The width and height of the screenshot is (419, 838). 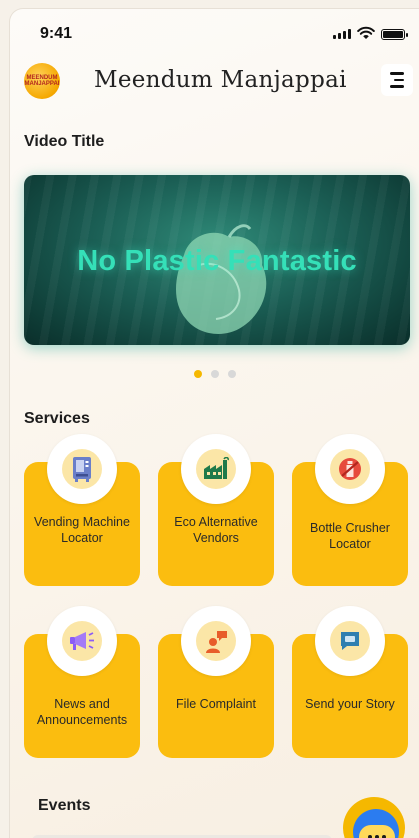 What do you see at coordinates (56, 33) in the screenshot?
I see `status-time: 9:41` at bounding box center [56, 33].